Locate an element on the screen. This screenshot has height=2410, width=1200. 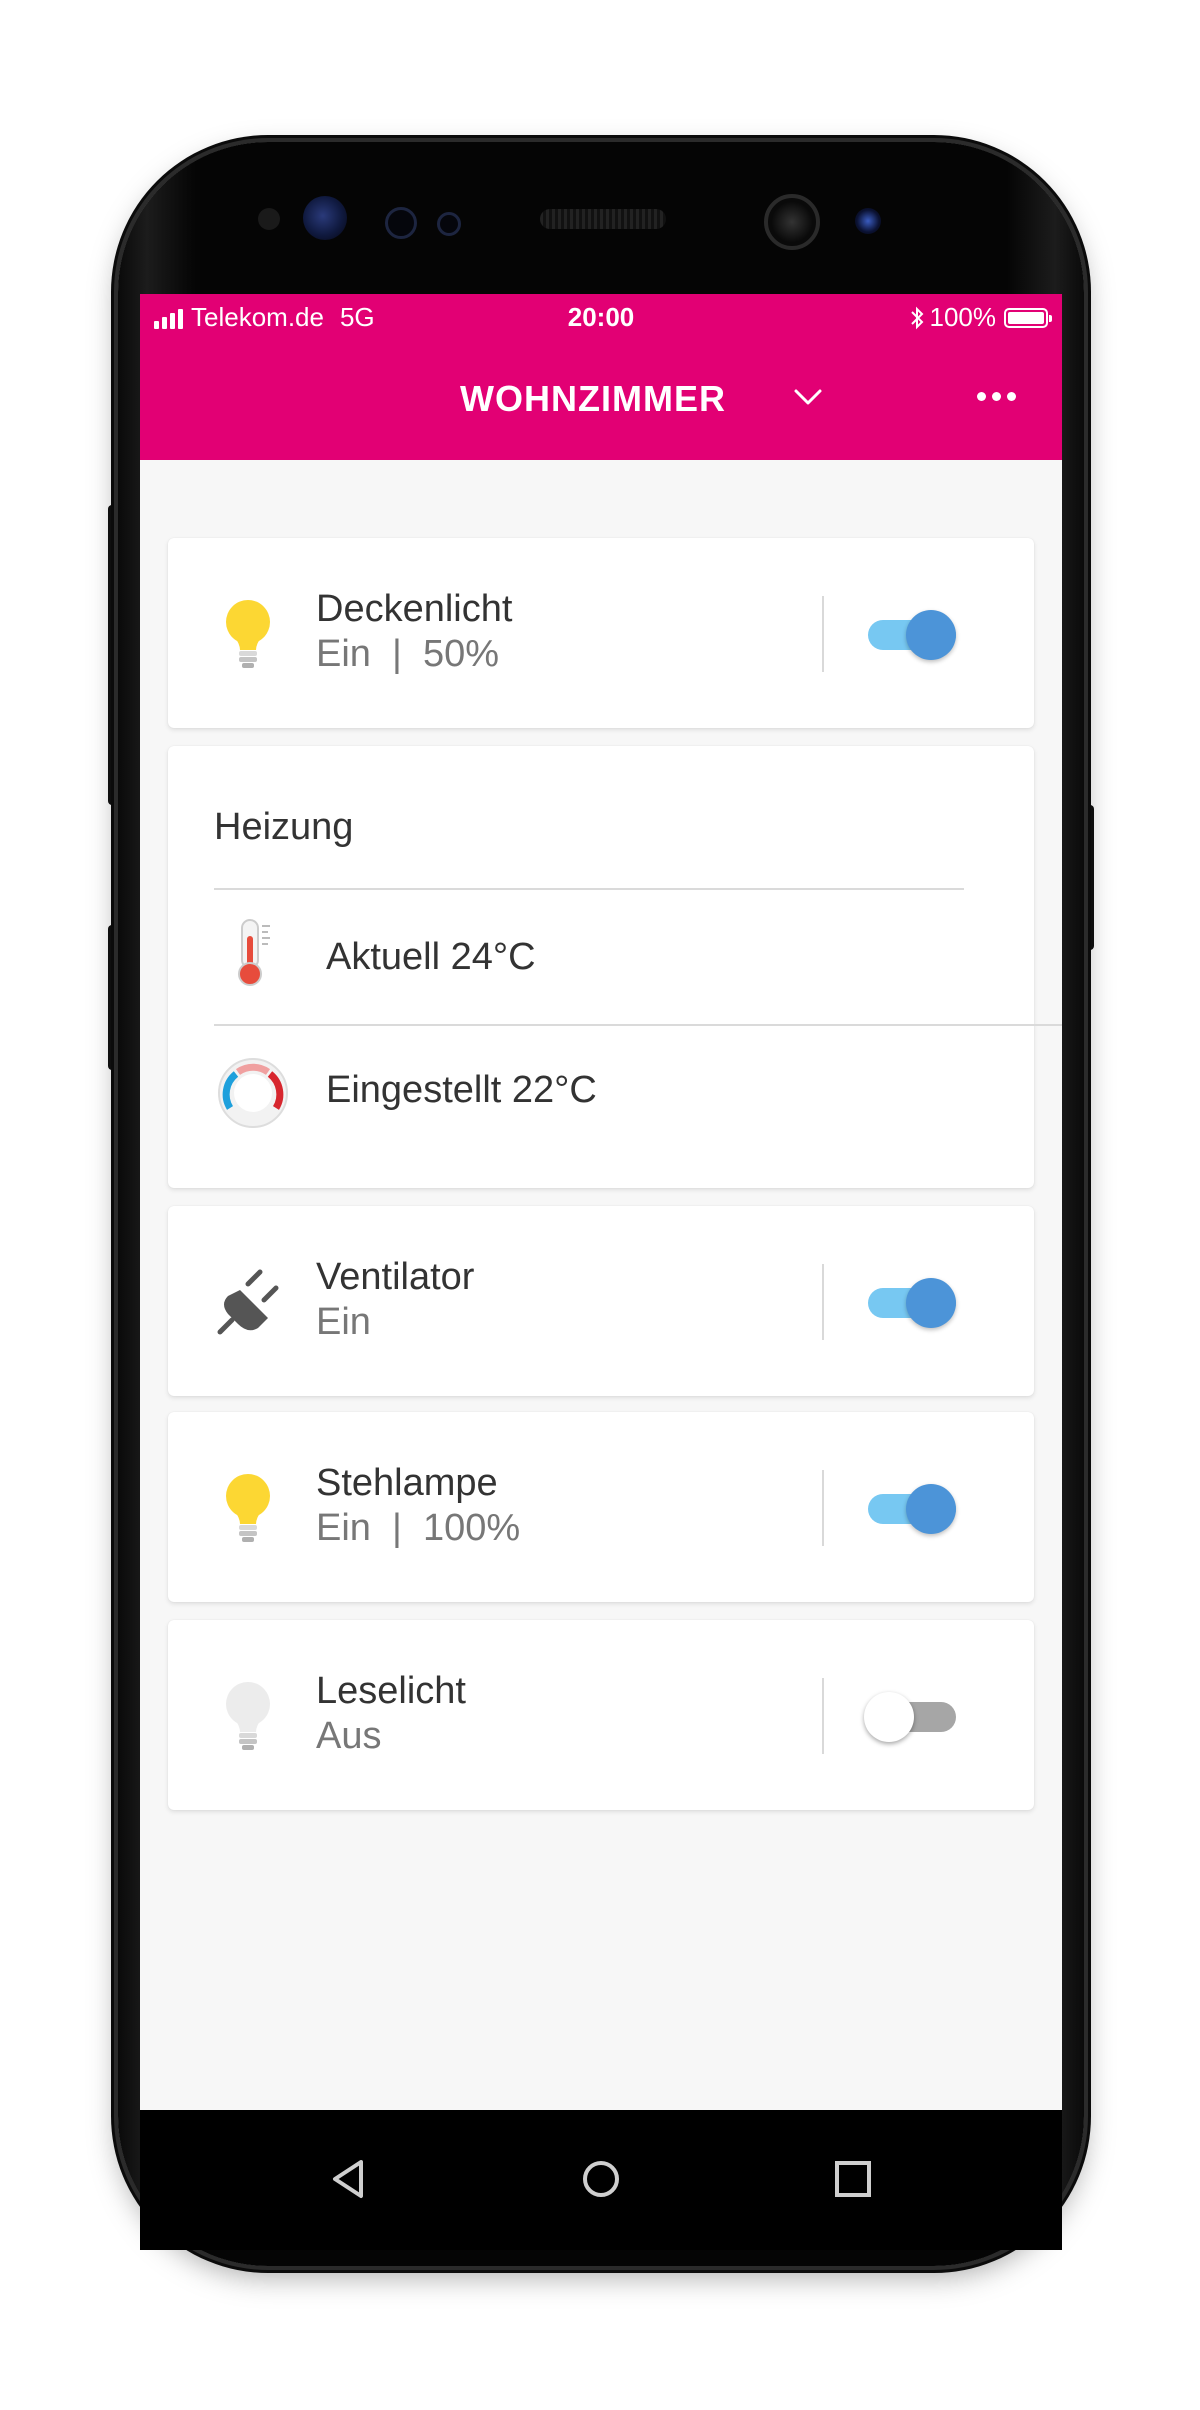
heating-title: Heizung is located at coordinates (284, 827).